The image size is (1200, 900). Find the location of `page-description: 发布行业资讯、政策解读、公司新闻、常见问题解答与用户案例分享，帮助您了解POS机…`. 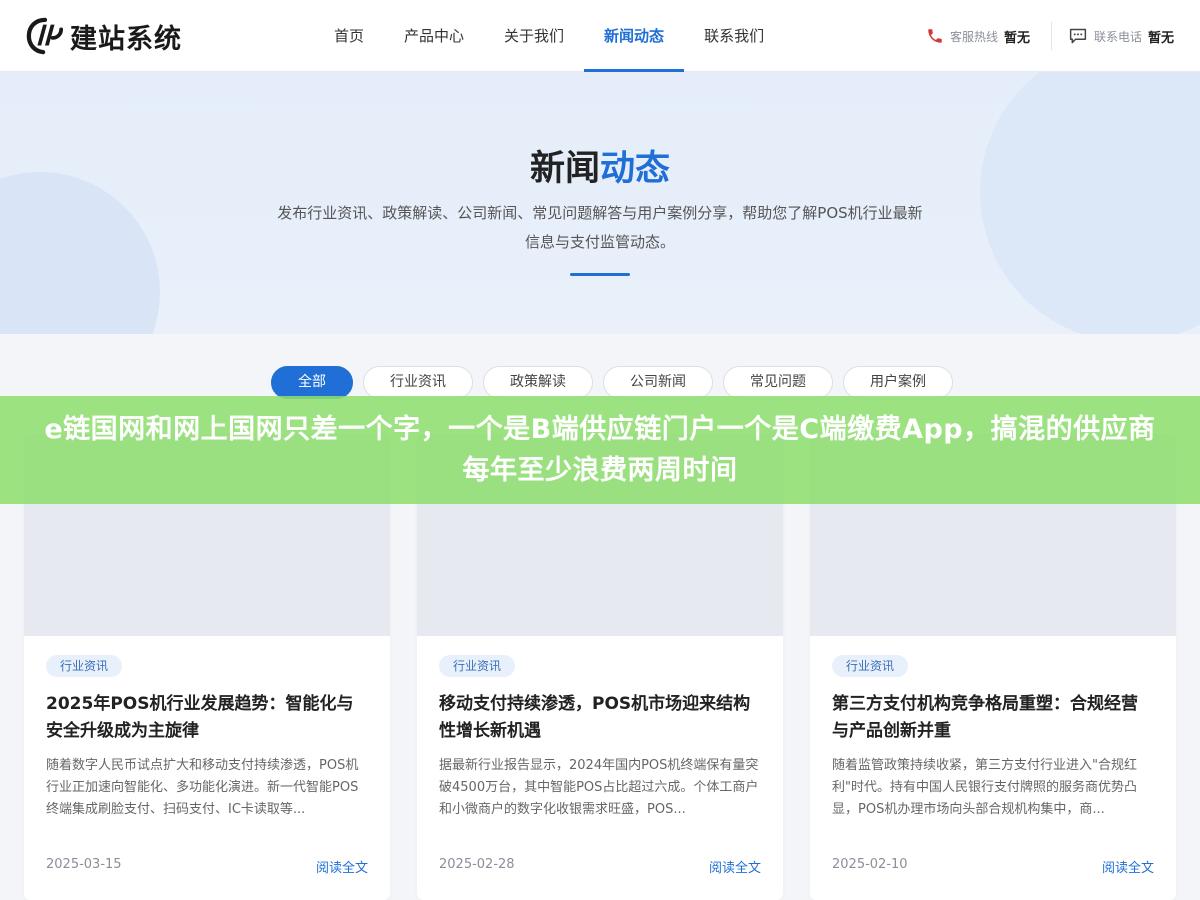

page-description: 发布行业资讯、政策解读、公司新闻、常见问题解答与用户案例分享，帮助您了解POS机… is located at coordinates (600, 227).